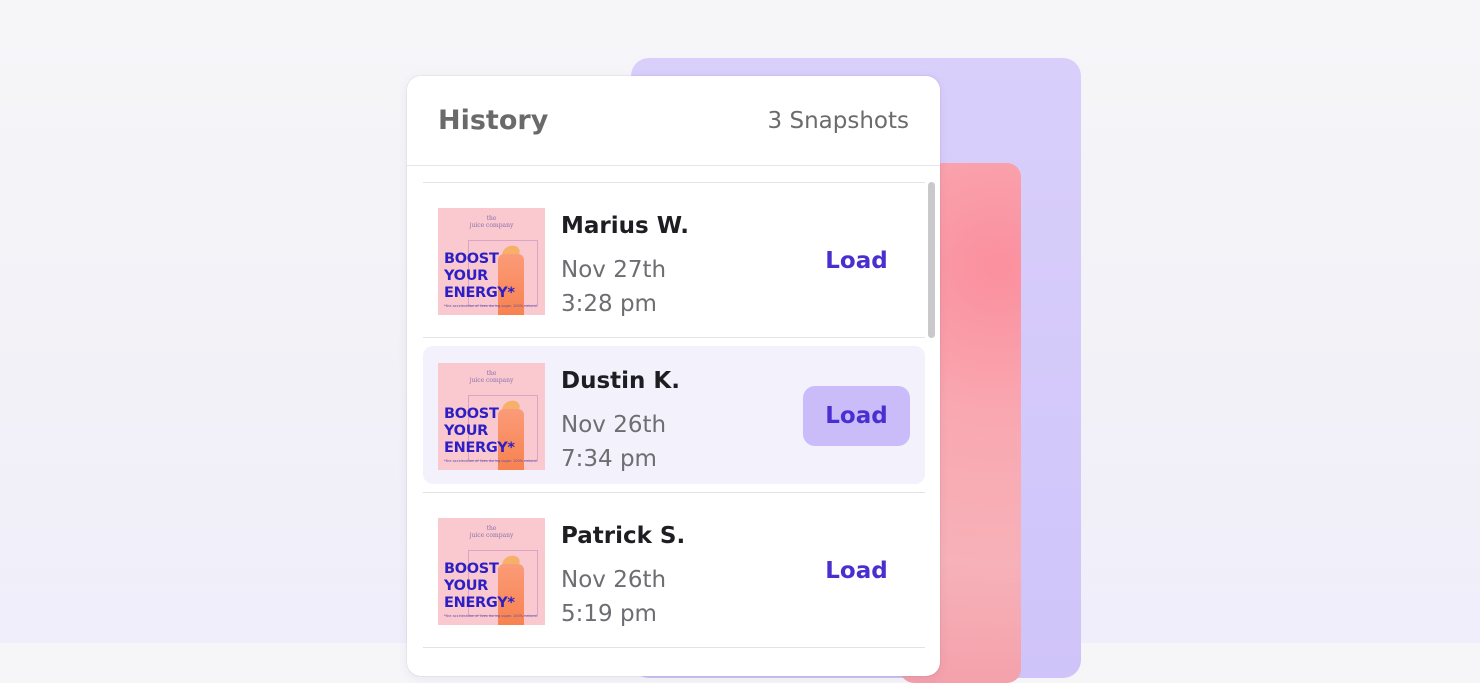 This screenshot has width=1480, height=683. What do you see at coordinates (932, 429) in the screenshot?
I see `scrollbar` at bounding box center [932, 429].